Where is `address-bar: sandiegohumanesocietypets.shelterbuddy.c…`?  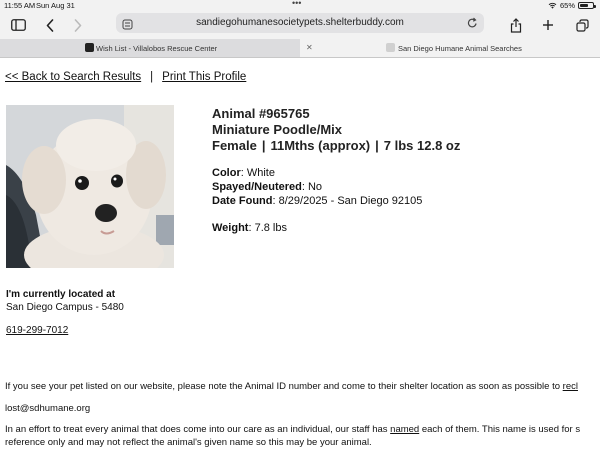 address-bar: sandiegohumanesocietypets.shelterbuddy.c… is located at coordinates (300, 23).